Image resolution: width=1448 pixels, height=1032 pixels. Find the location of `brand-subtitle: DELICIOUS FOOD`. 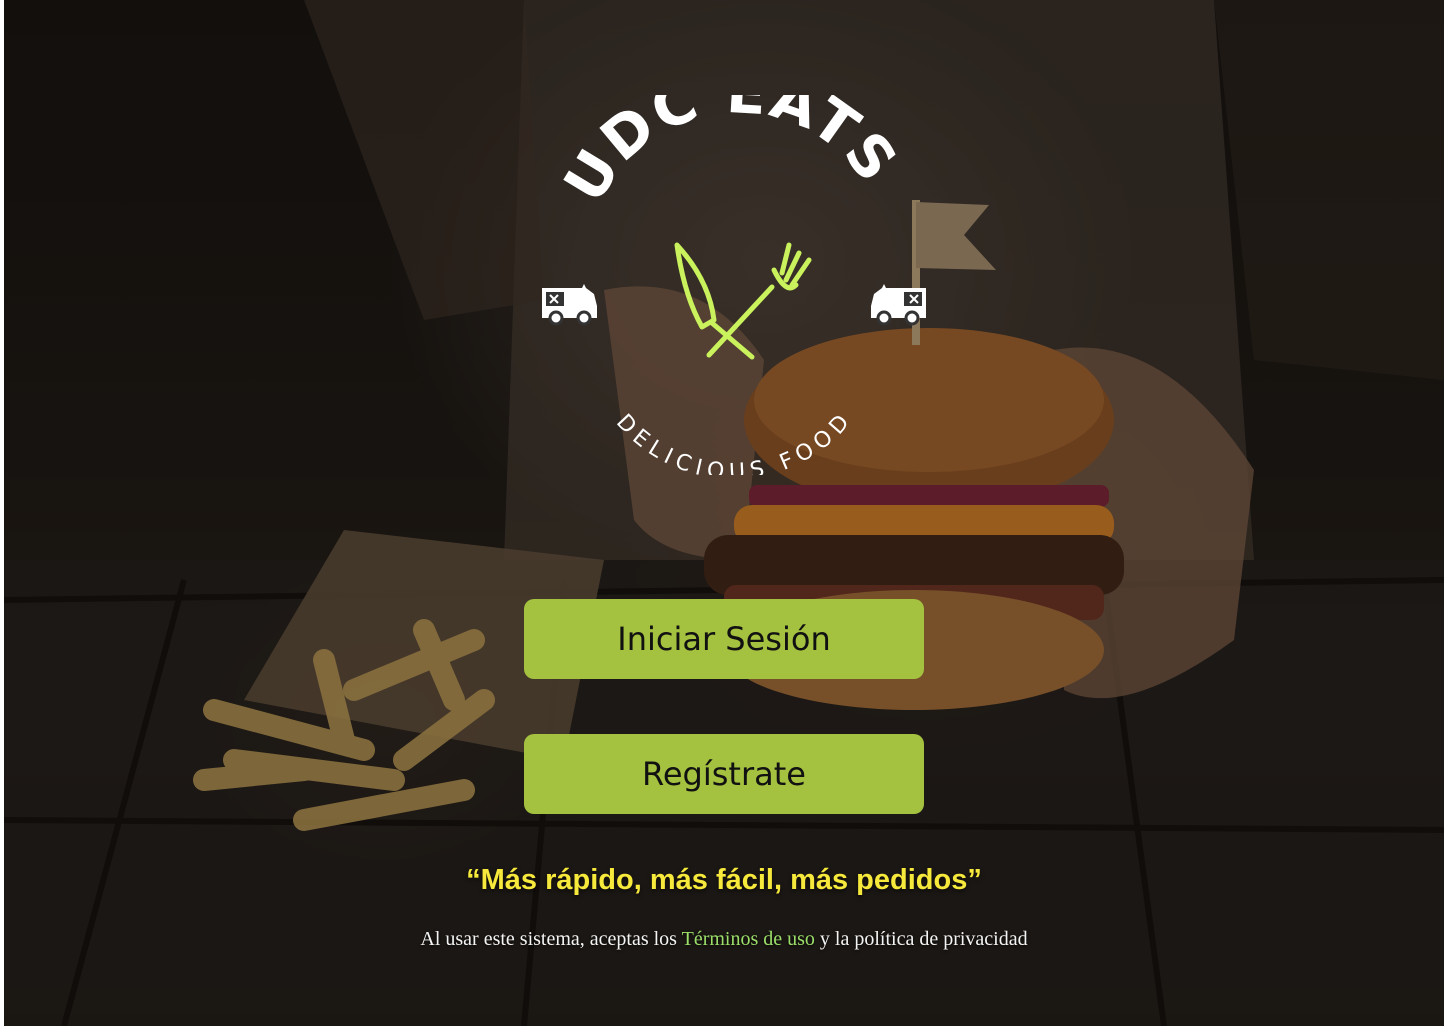

brand-subtitle: DELICIOUS FOOD is located at coordinates (731, 440).